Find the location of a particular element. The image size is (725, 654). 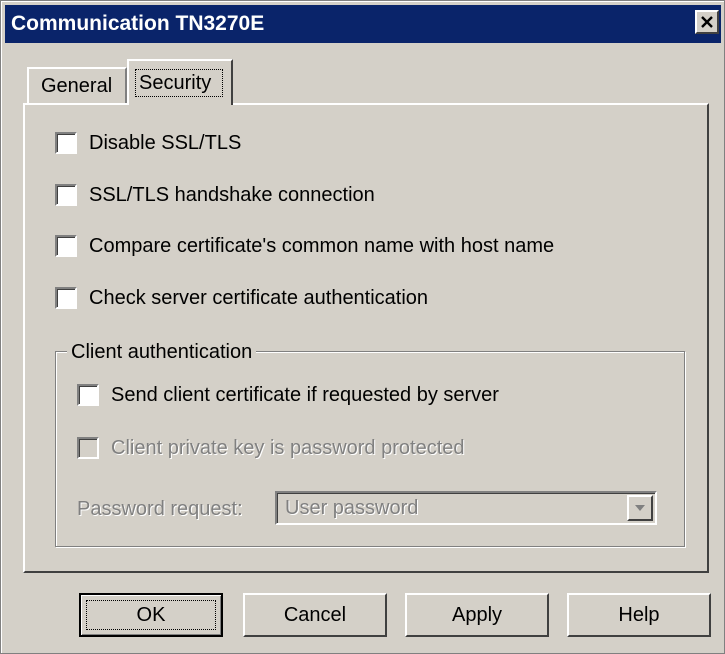

help-button: Help is located at coordinates (639, 615).